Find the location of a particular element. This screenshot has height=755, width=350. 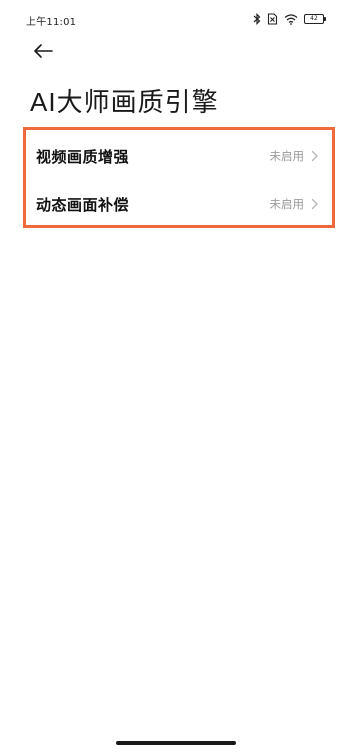

setting-label: 视频画质增强 is located at coordinates (83, 156).